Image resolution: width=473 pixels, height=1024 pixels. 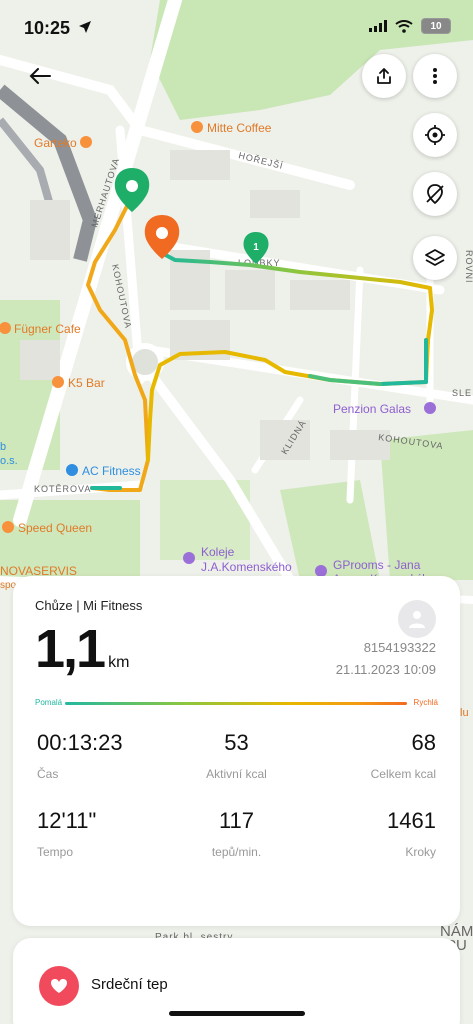 What do you see at coordinates (3, 447) in the screenshot?
I see `poi-left: b` at bounding box center [3, 447].